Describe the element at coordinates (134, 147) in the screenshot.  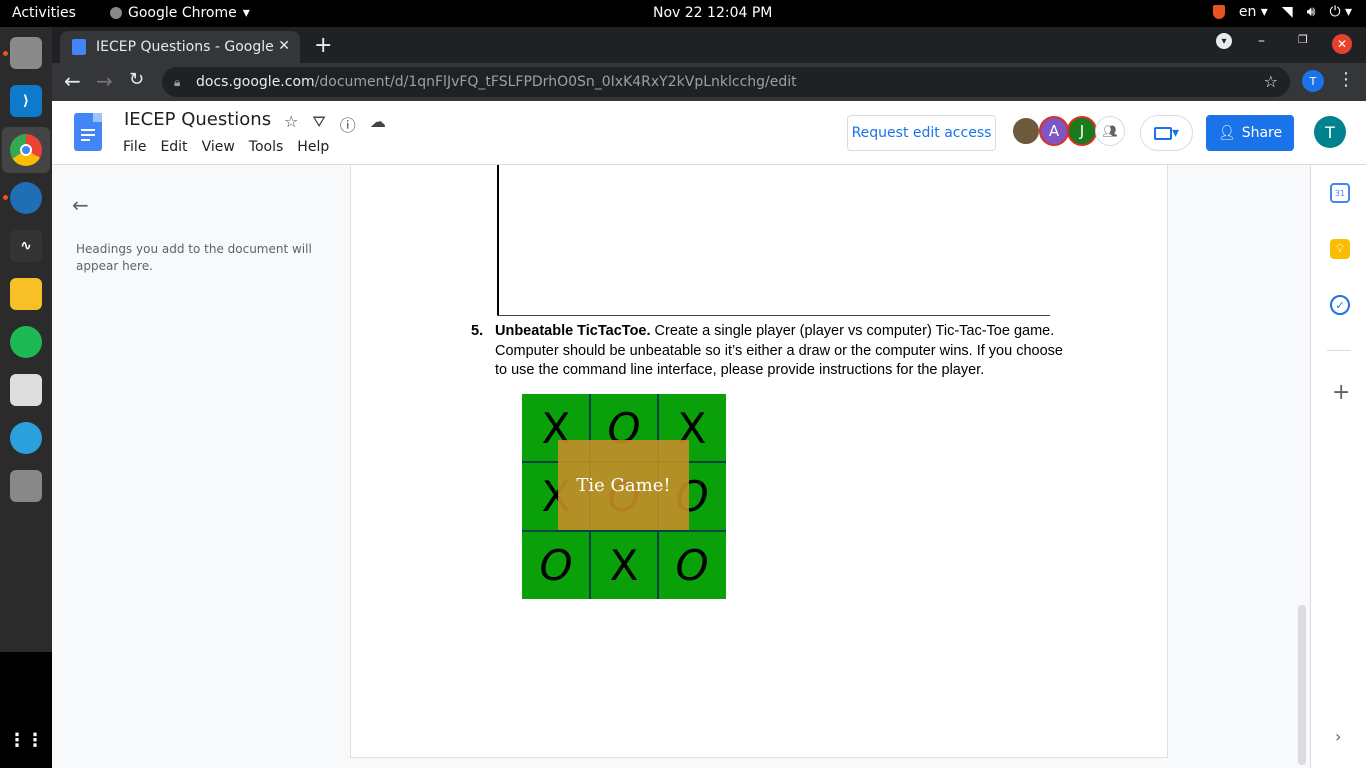
I see `menu-file: File` at that location.